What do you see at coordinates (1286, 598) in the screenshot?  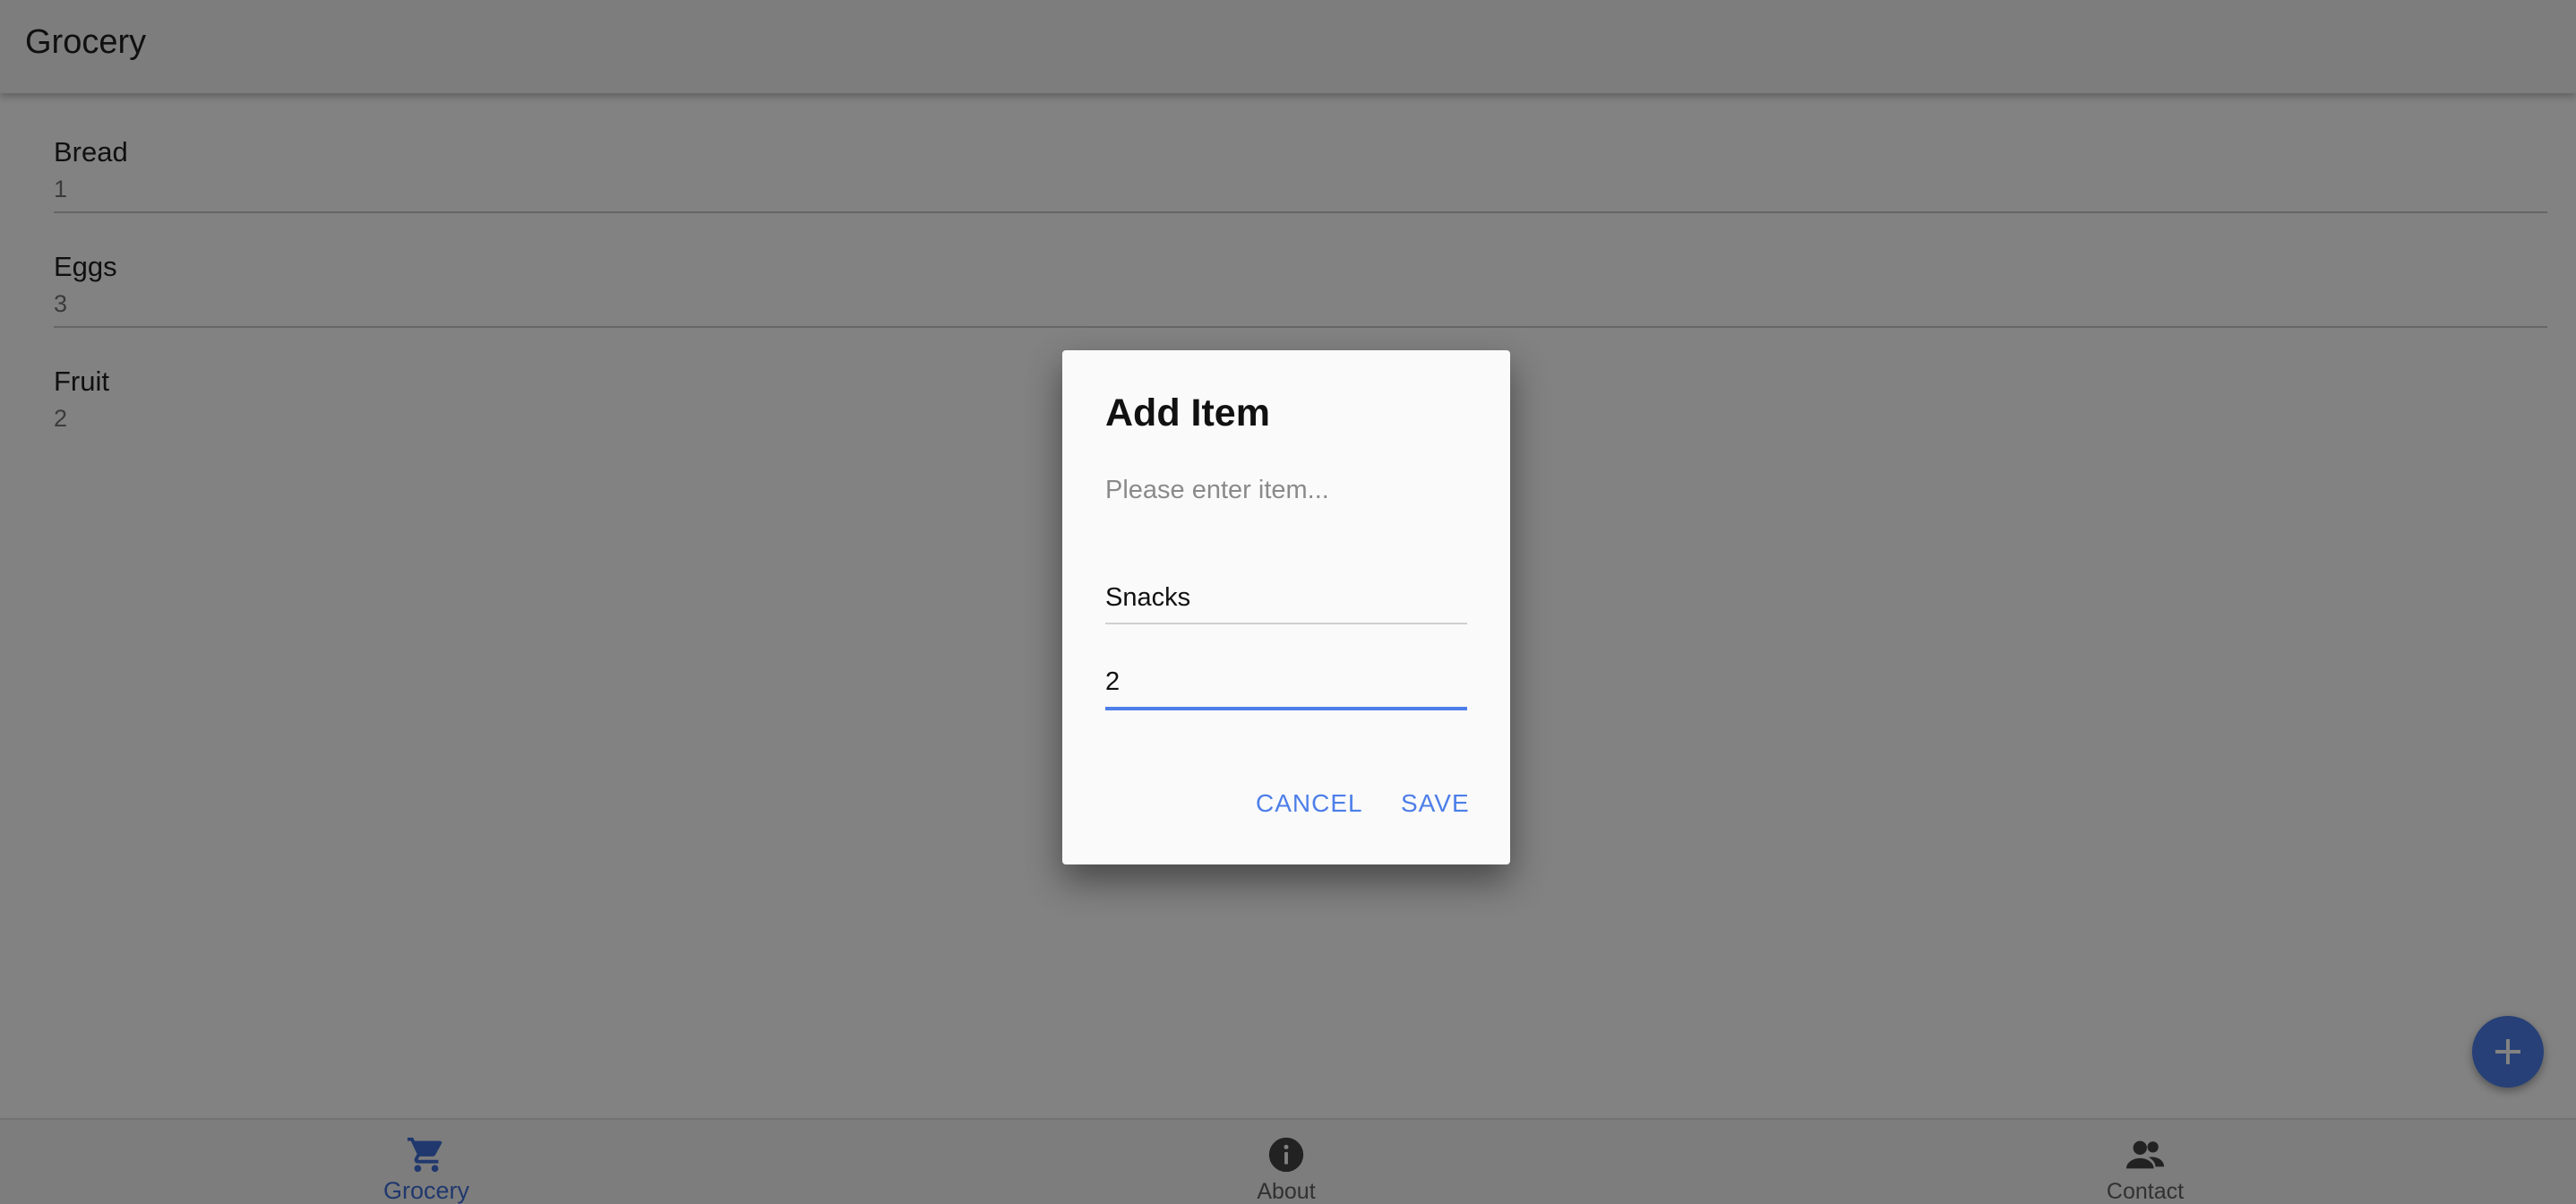 I see `item-name-input` at bounding box center [1286, 598].